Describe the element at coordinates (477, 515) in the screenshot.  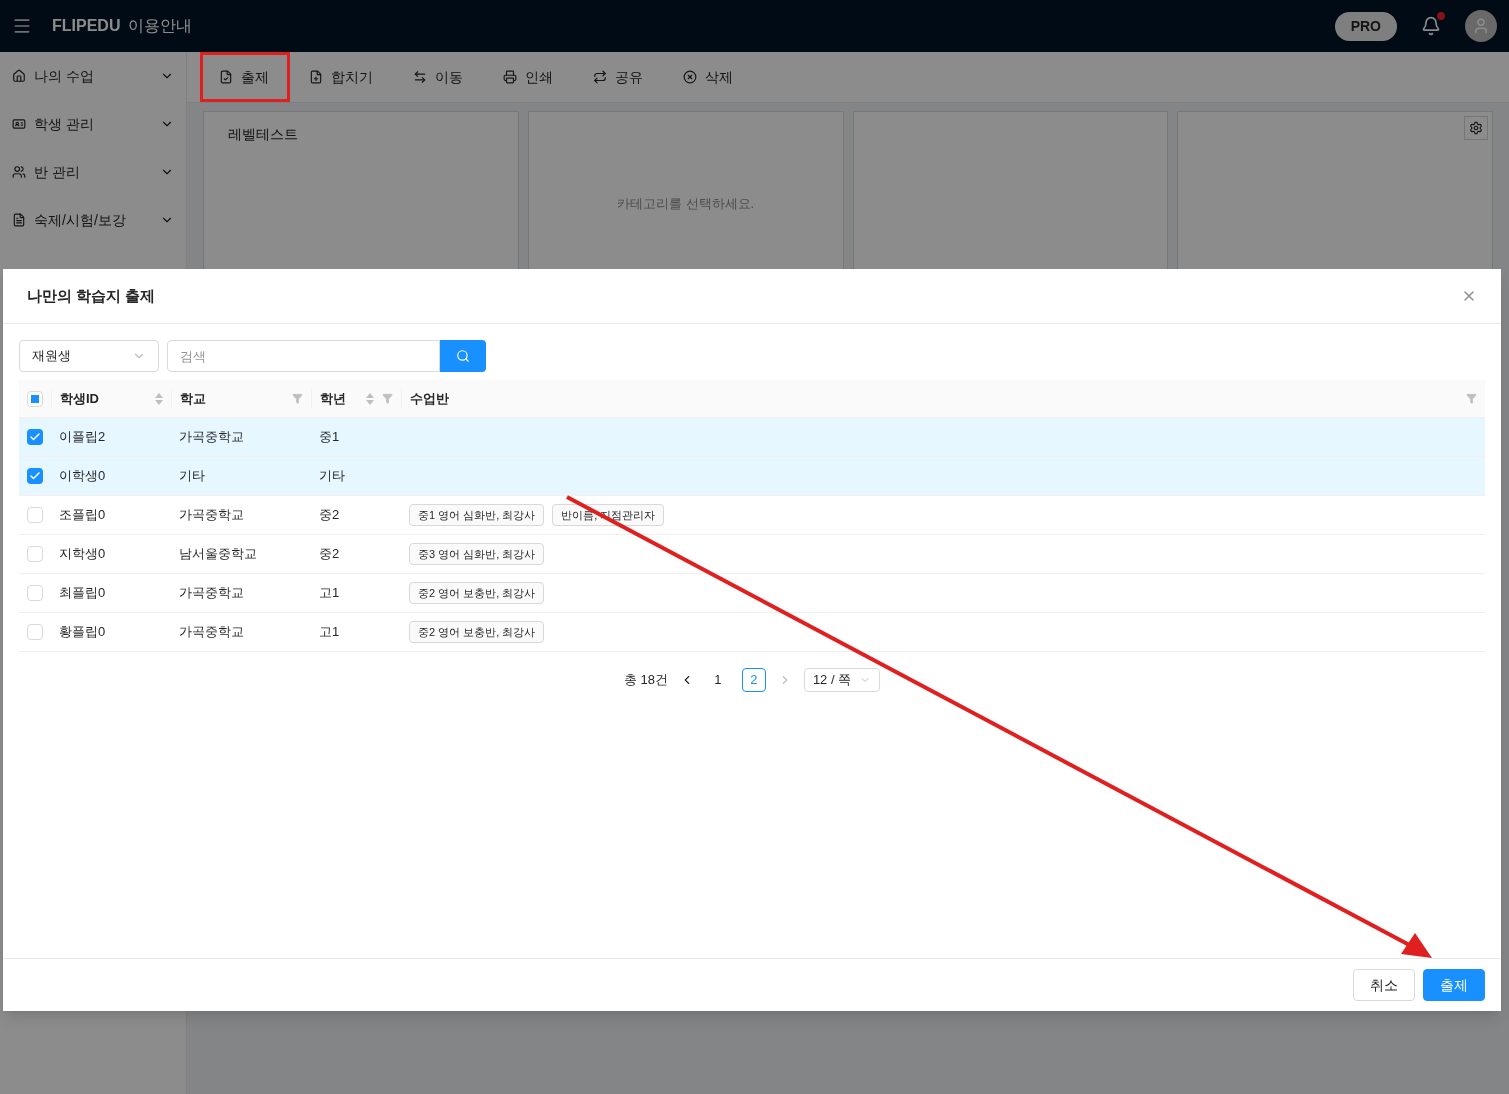
I see `class-tag: 중1 영어 심화반, 최강사` at that location.